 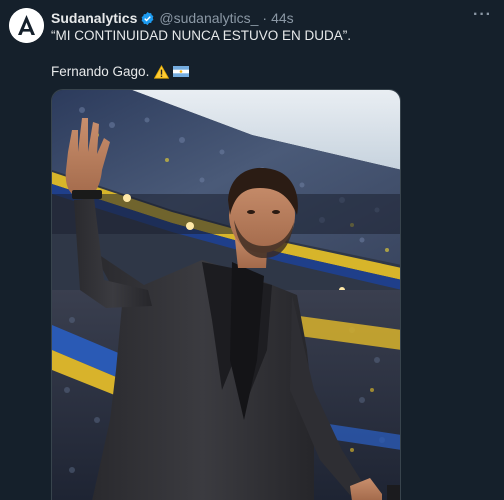 What do you see at coordinates (282, 18) in the screenshot?
I see `timestamp: 44s` at bounding box center [282, 18].